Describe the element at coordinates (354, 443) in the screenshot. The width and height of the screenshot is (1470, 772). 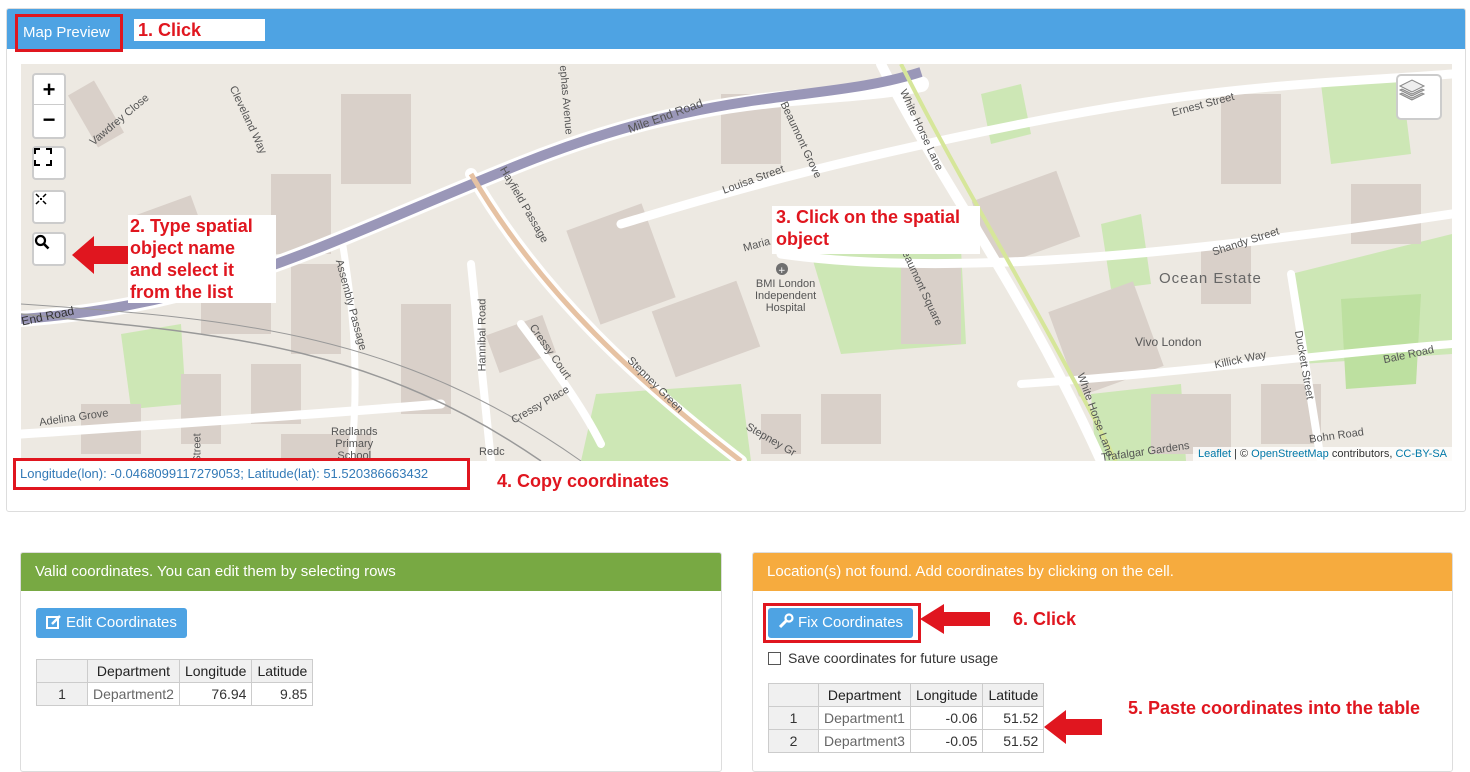
I see `map-label-school: Redlands Primary School` at that location.